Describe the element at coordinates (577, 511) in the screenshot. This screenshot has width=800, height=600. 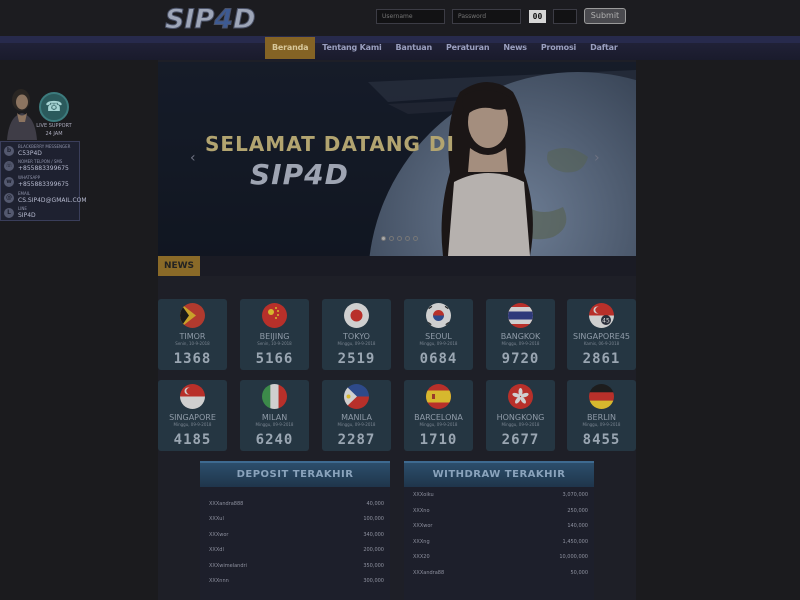
I see `withdraw-amount: 250,000` at that location.